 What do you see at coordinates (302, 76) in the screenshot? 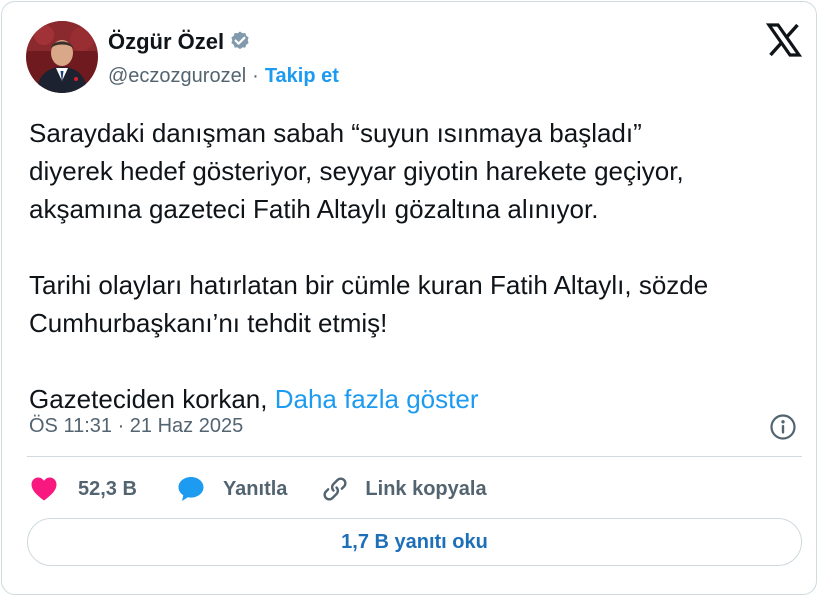
I see `follow-button: Takip et` at bounding box center [302, 76].